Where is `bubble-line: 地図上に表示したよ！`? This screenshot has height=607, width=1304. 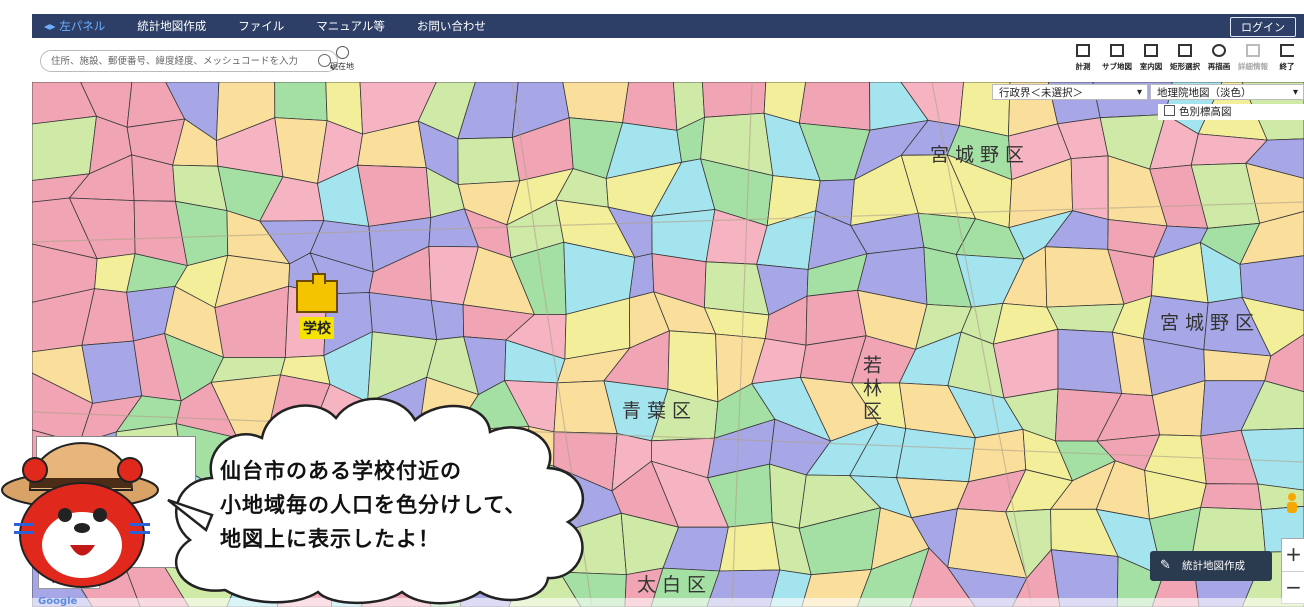
bubble-line: 地図上に表示したよ！ is located at coordinates (330, 539).